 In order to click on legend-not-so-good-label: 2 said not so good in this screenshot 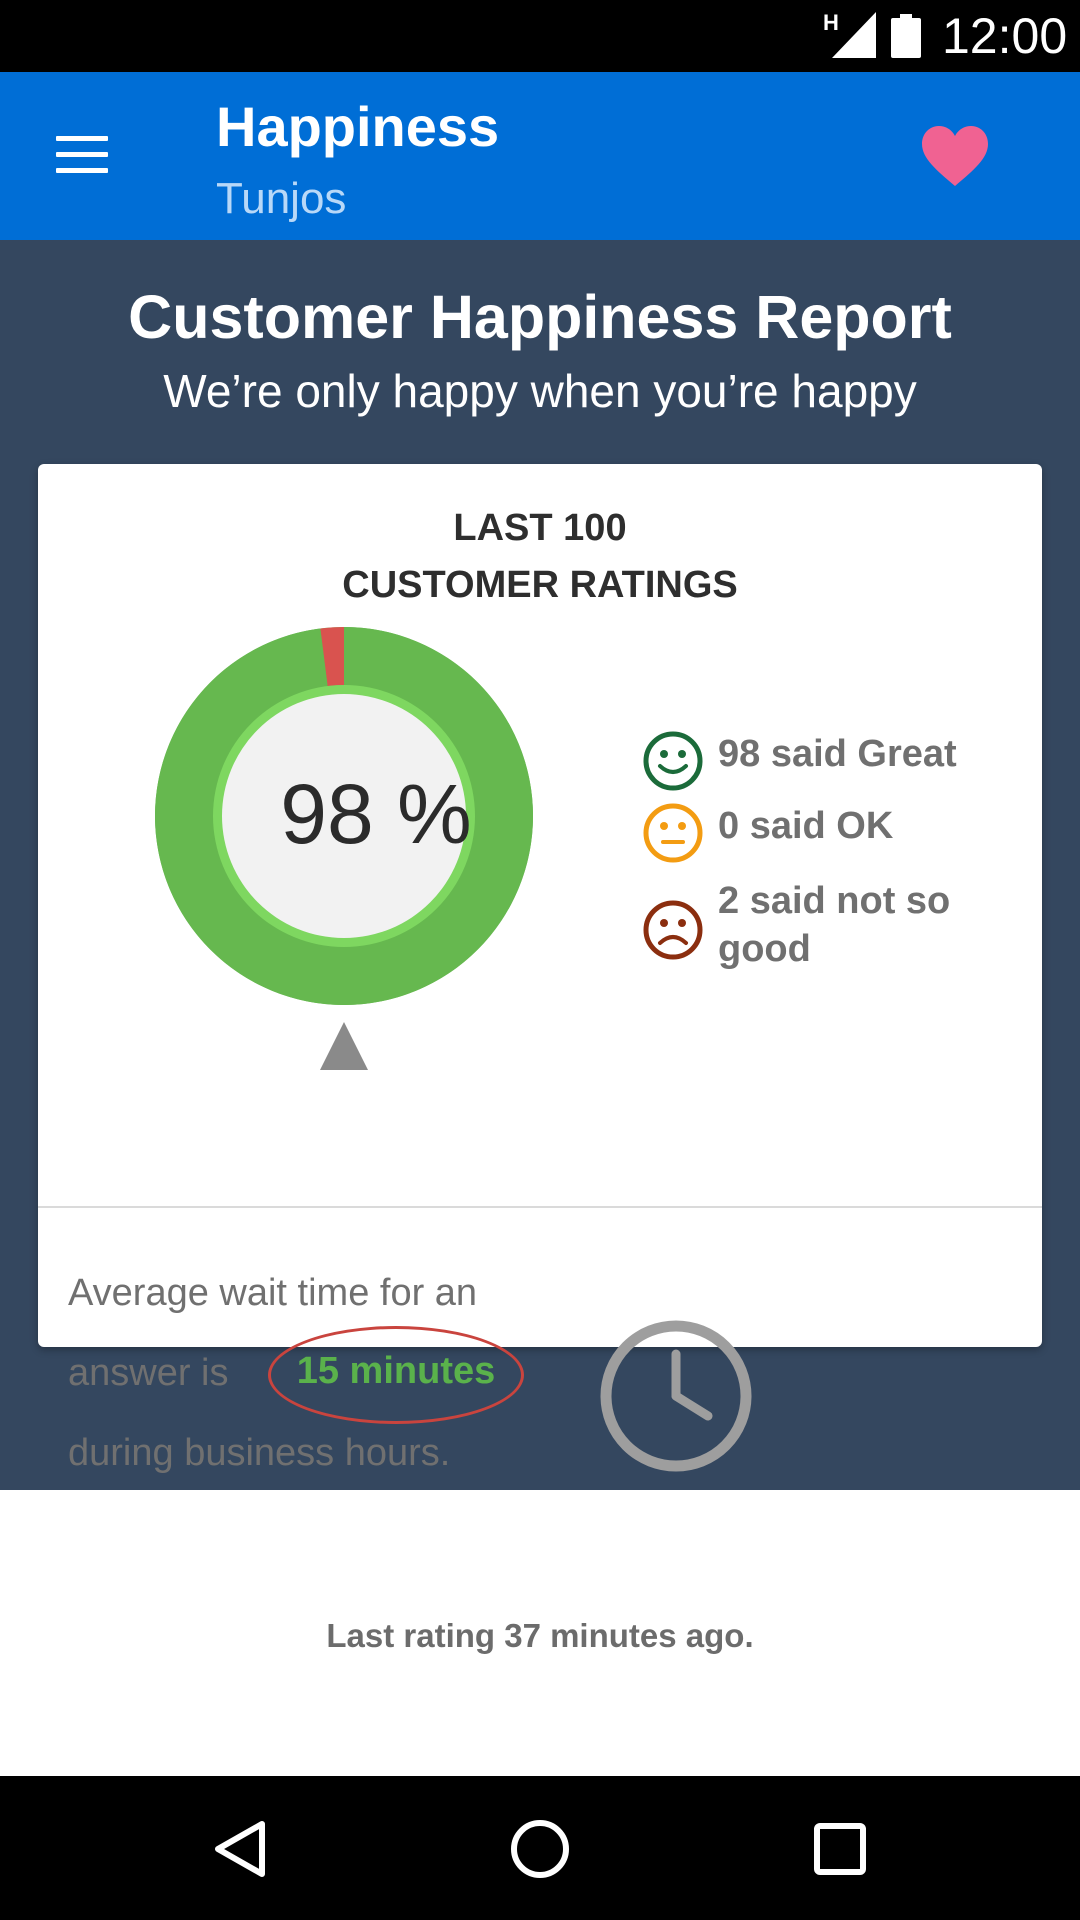, I will do `click(868, 925)`.